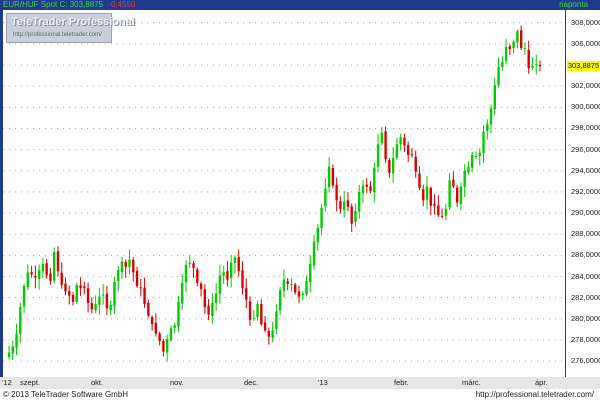 This screenshot has height=400, width=600. I want to click on period-label: naponta, so click(573, 5).